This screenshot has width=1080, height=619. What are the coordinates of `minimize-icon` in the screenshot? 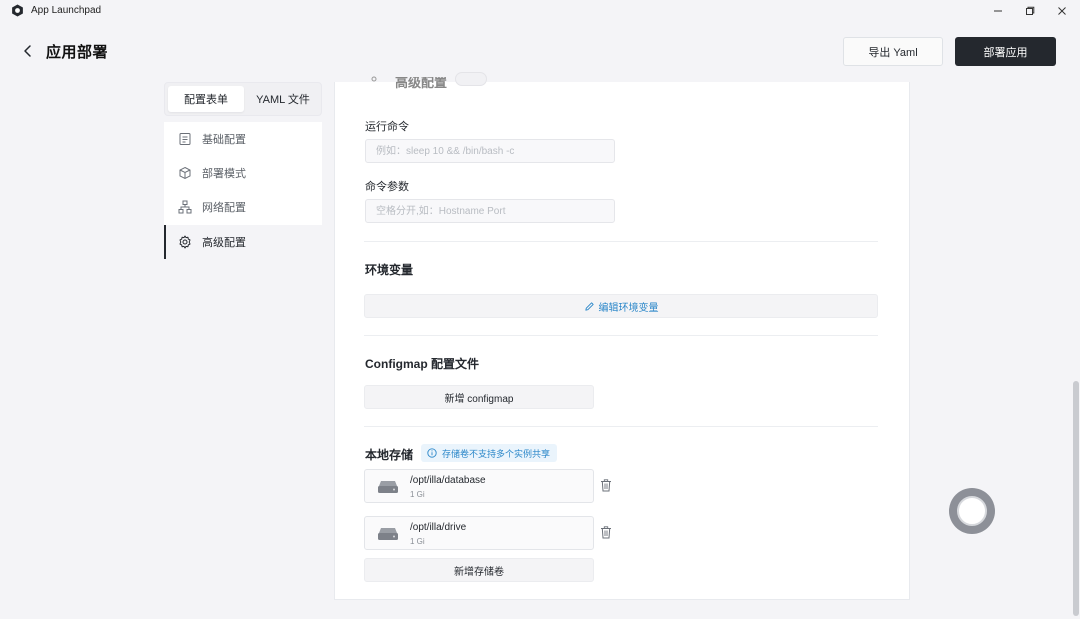 It's located at (998, 11).